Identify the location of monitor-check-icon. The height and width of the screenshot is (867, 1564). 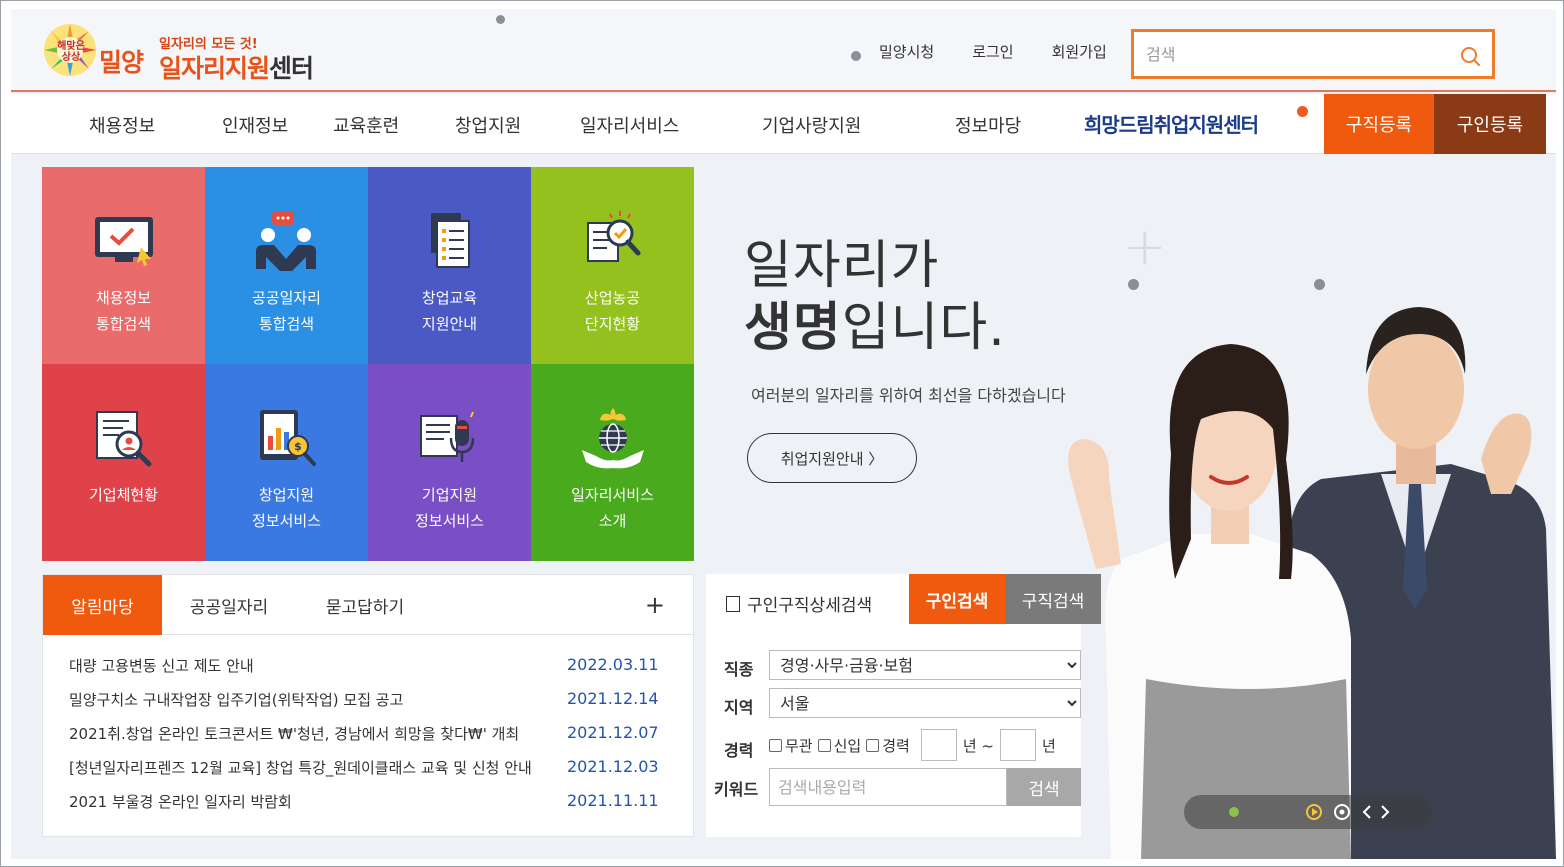
(123, 241).